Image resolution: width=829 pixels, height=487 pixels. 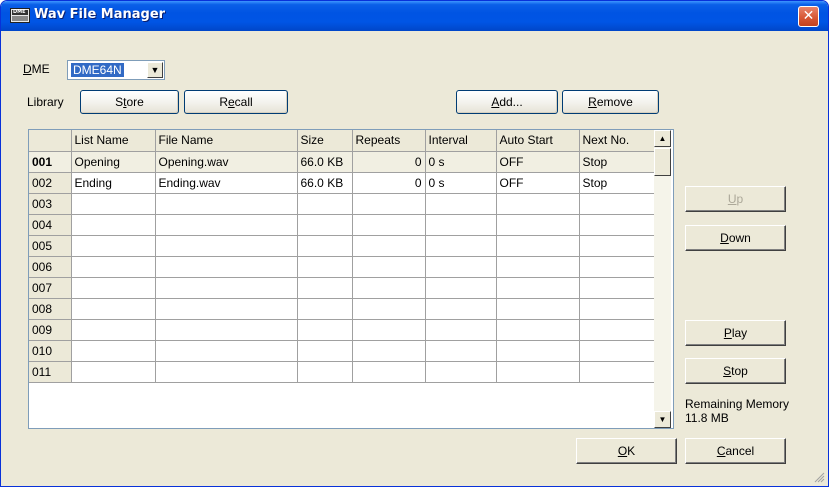 What do you see at coordinates (113, 162) in the screenshot?
I see `cell-list-name: Opening` at bounding box center [113, 162].